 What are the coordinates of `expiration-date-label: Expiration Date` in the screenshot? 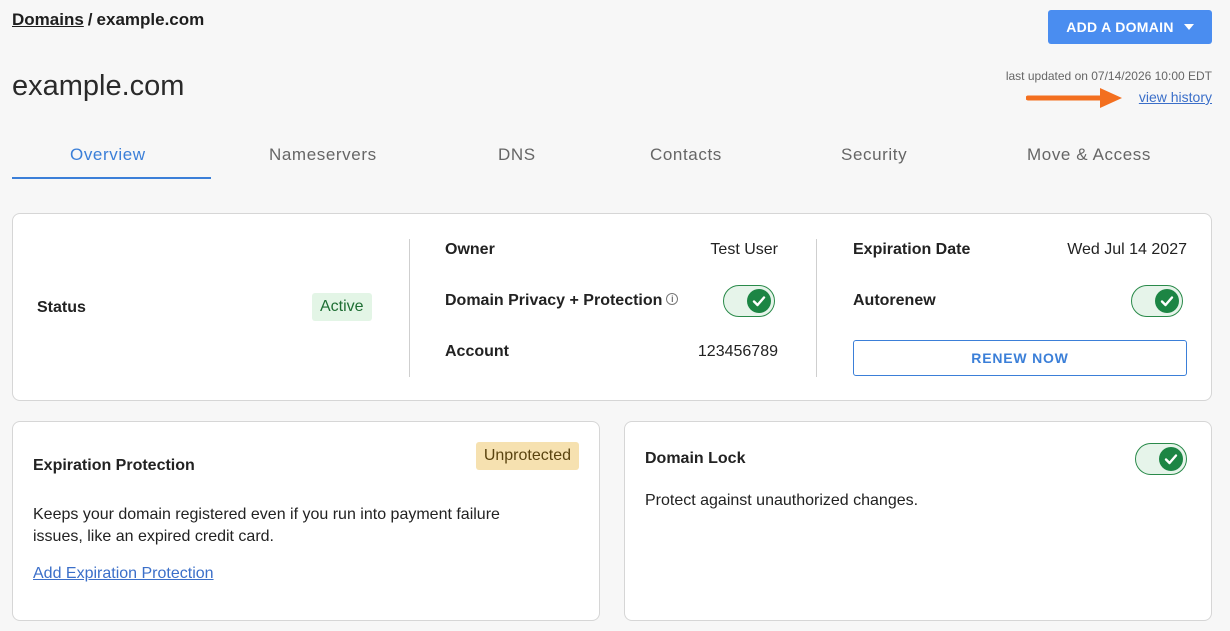 It's located at (912, 249).